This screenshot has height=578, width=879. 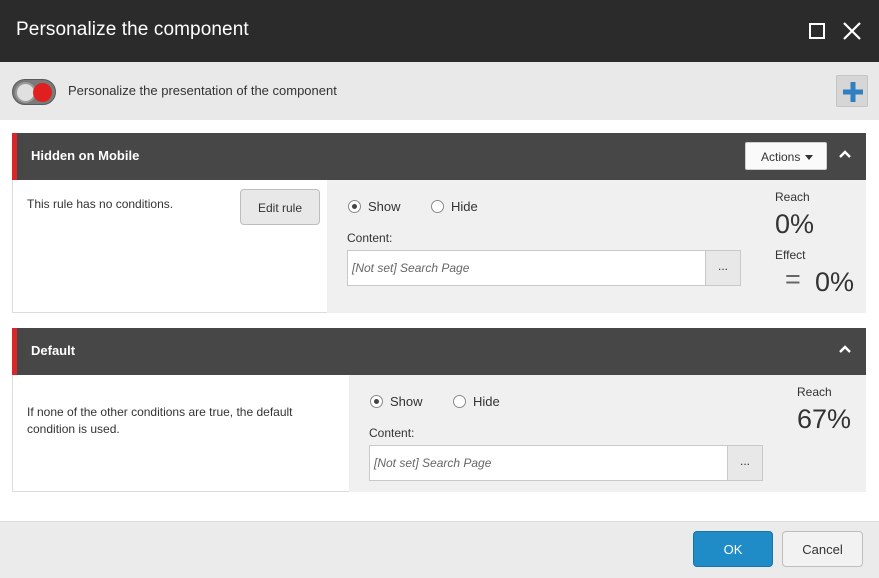 I want to click on maximize-icon, so click(x=817, y=31).